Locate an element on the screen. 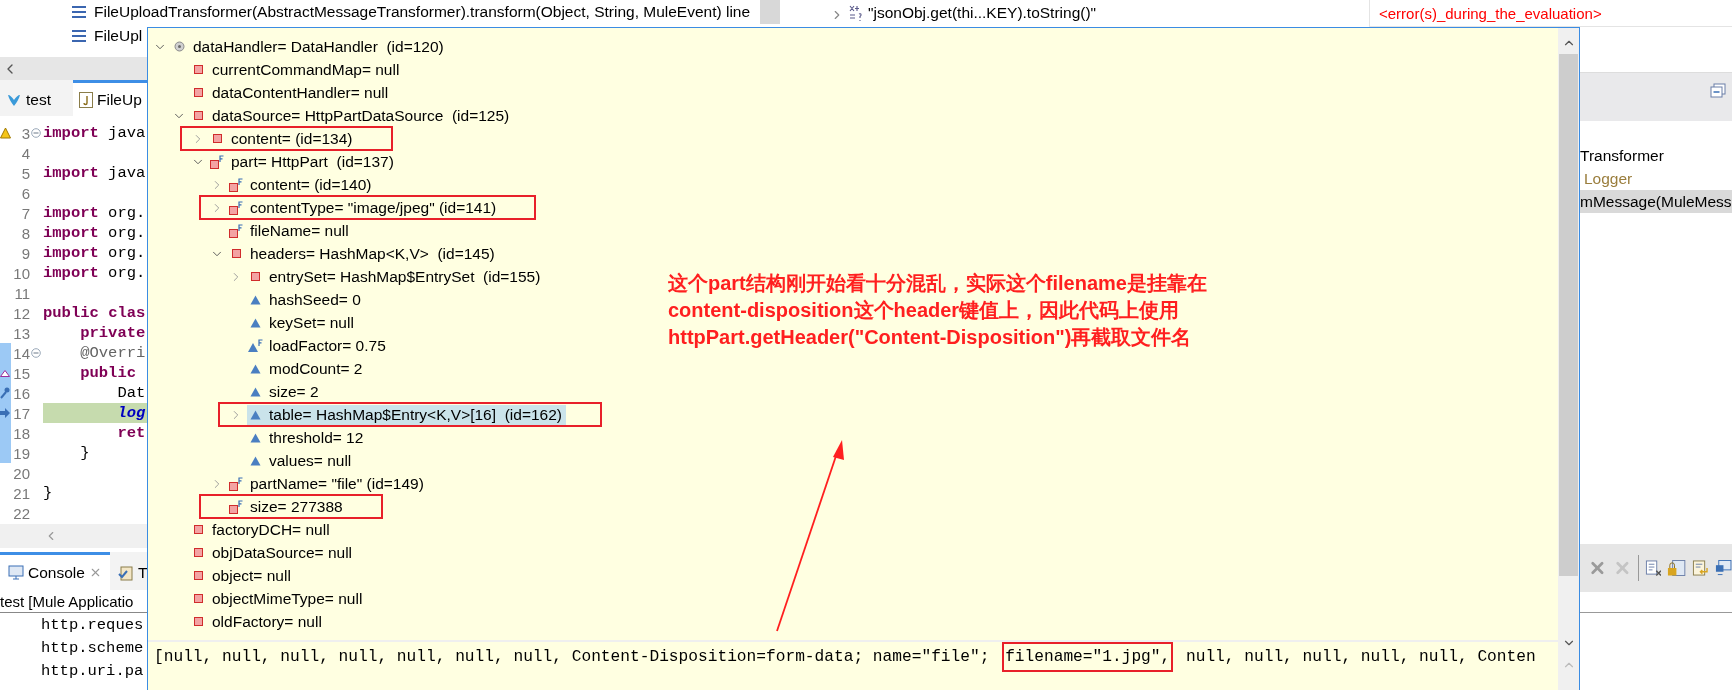 This screenshot has height=690, width=1732. stack-frame: FileUploadTransformer(AbstractMessageTransformer).transform(Object, String, MuleEvent) line is located at coordinates (422, 12).